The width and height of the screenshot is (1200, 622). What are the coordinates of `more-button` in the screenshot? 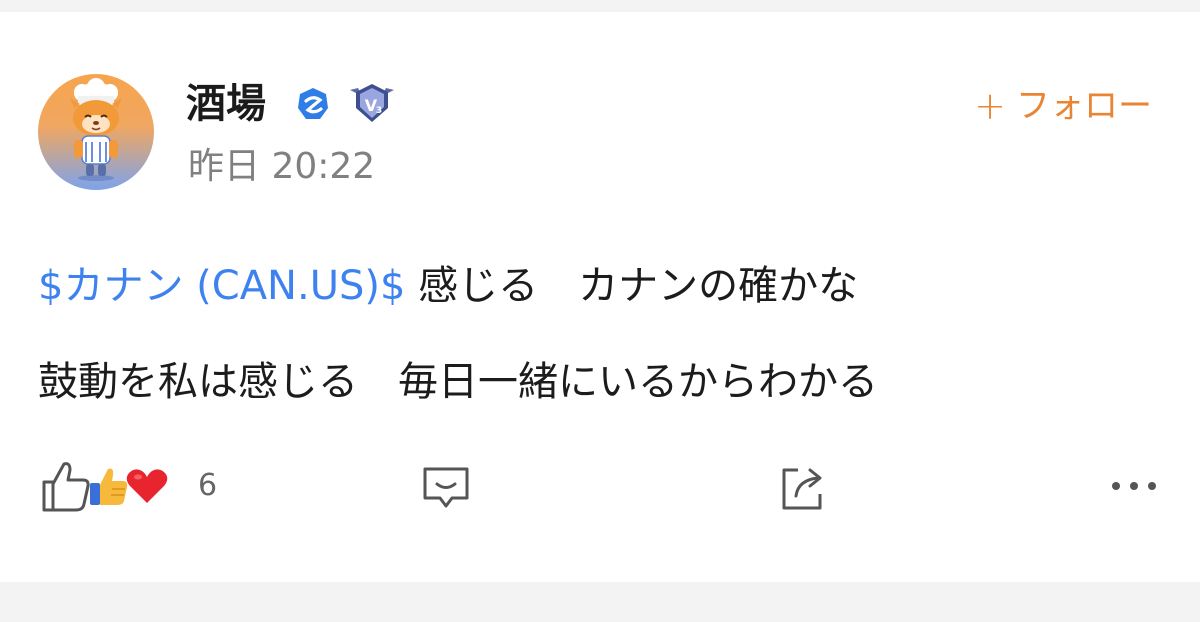 It's located at (1134, 488).